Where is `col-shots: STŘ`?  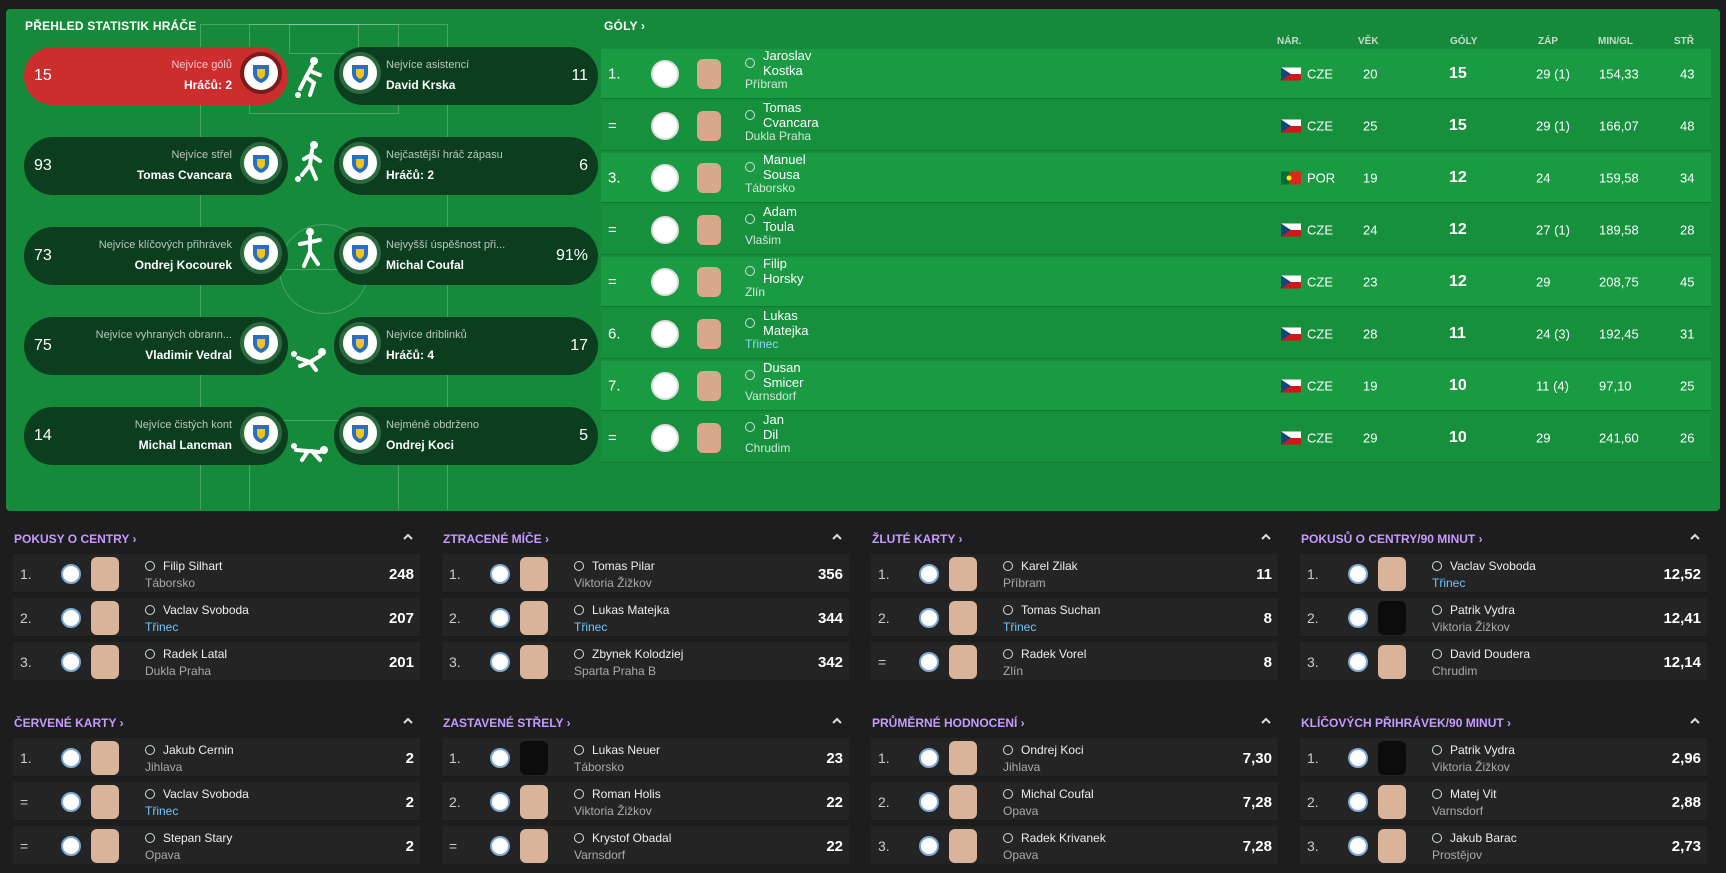 col-shots: STŘ is located at coordinates (1684, 41).